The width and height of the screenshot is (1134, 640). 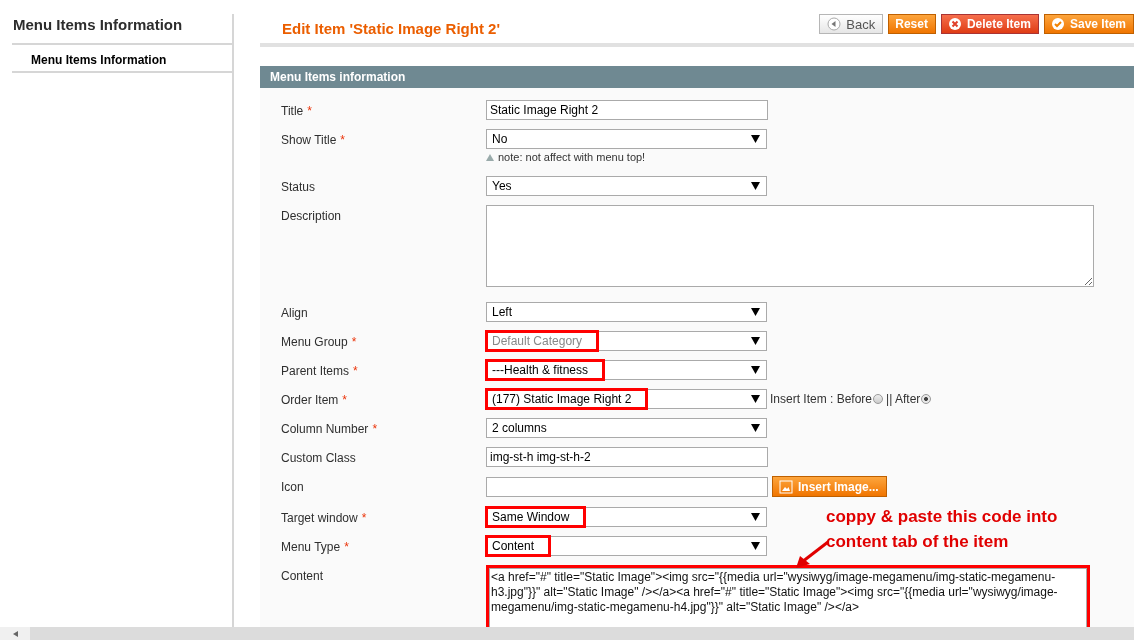 I want to click on close-icon, so click(x=954, y=24).